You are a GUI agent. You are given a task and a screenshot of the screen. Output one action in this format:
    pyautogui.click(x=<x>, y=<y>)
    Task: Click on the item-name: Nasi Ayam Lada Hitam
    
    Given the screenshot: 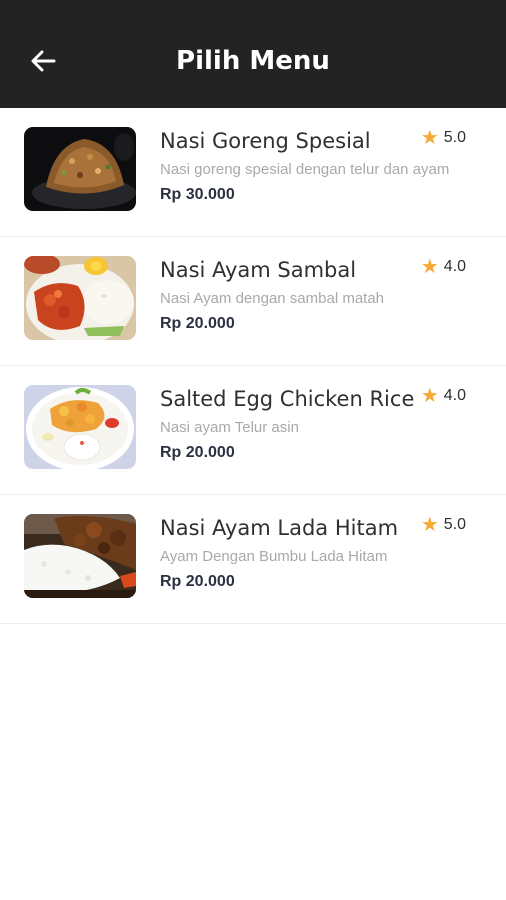 What is the action you would take?
    pyautogui.click(x=279, y=528)
    